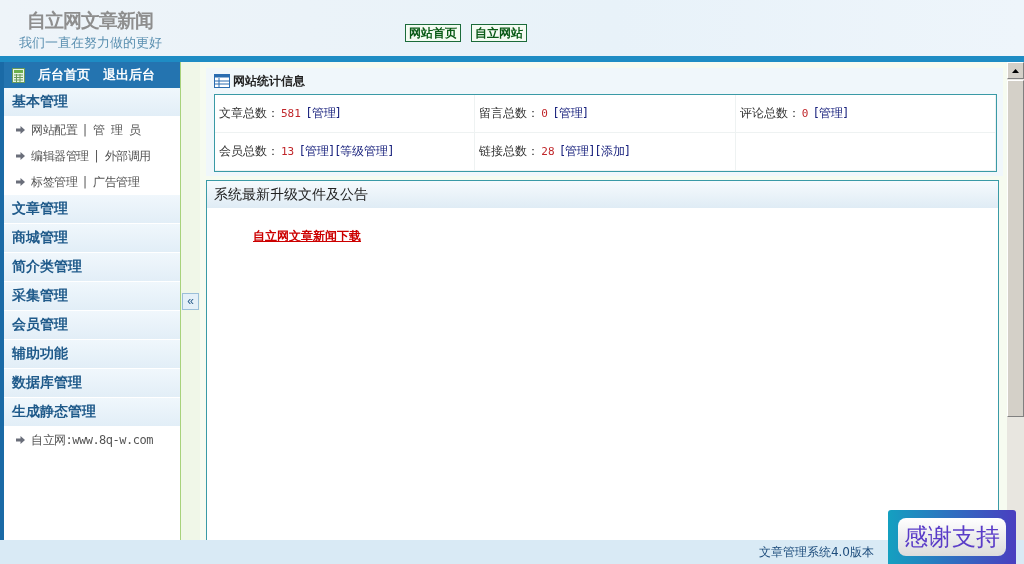 The width and height of the screenshot is (1024, 564). Describe the element at coordinates (92, 440) in the screenshot. I see `menu-link: 自立网:www.8q-w.com` at that location.